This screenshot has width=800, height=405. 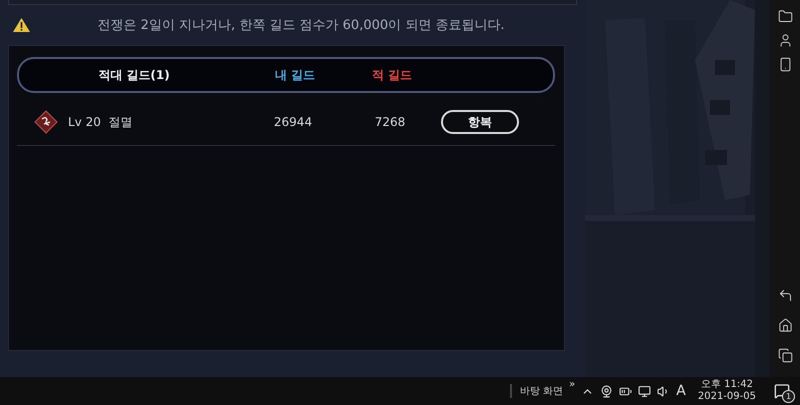 I want to click on clock-date: 2021-09-05, so click(x=727, y=397).